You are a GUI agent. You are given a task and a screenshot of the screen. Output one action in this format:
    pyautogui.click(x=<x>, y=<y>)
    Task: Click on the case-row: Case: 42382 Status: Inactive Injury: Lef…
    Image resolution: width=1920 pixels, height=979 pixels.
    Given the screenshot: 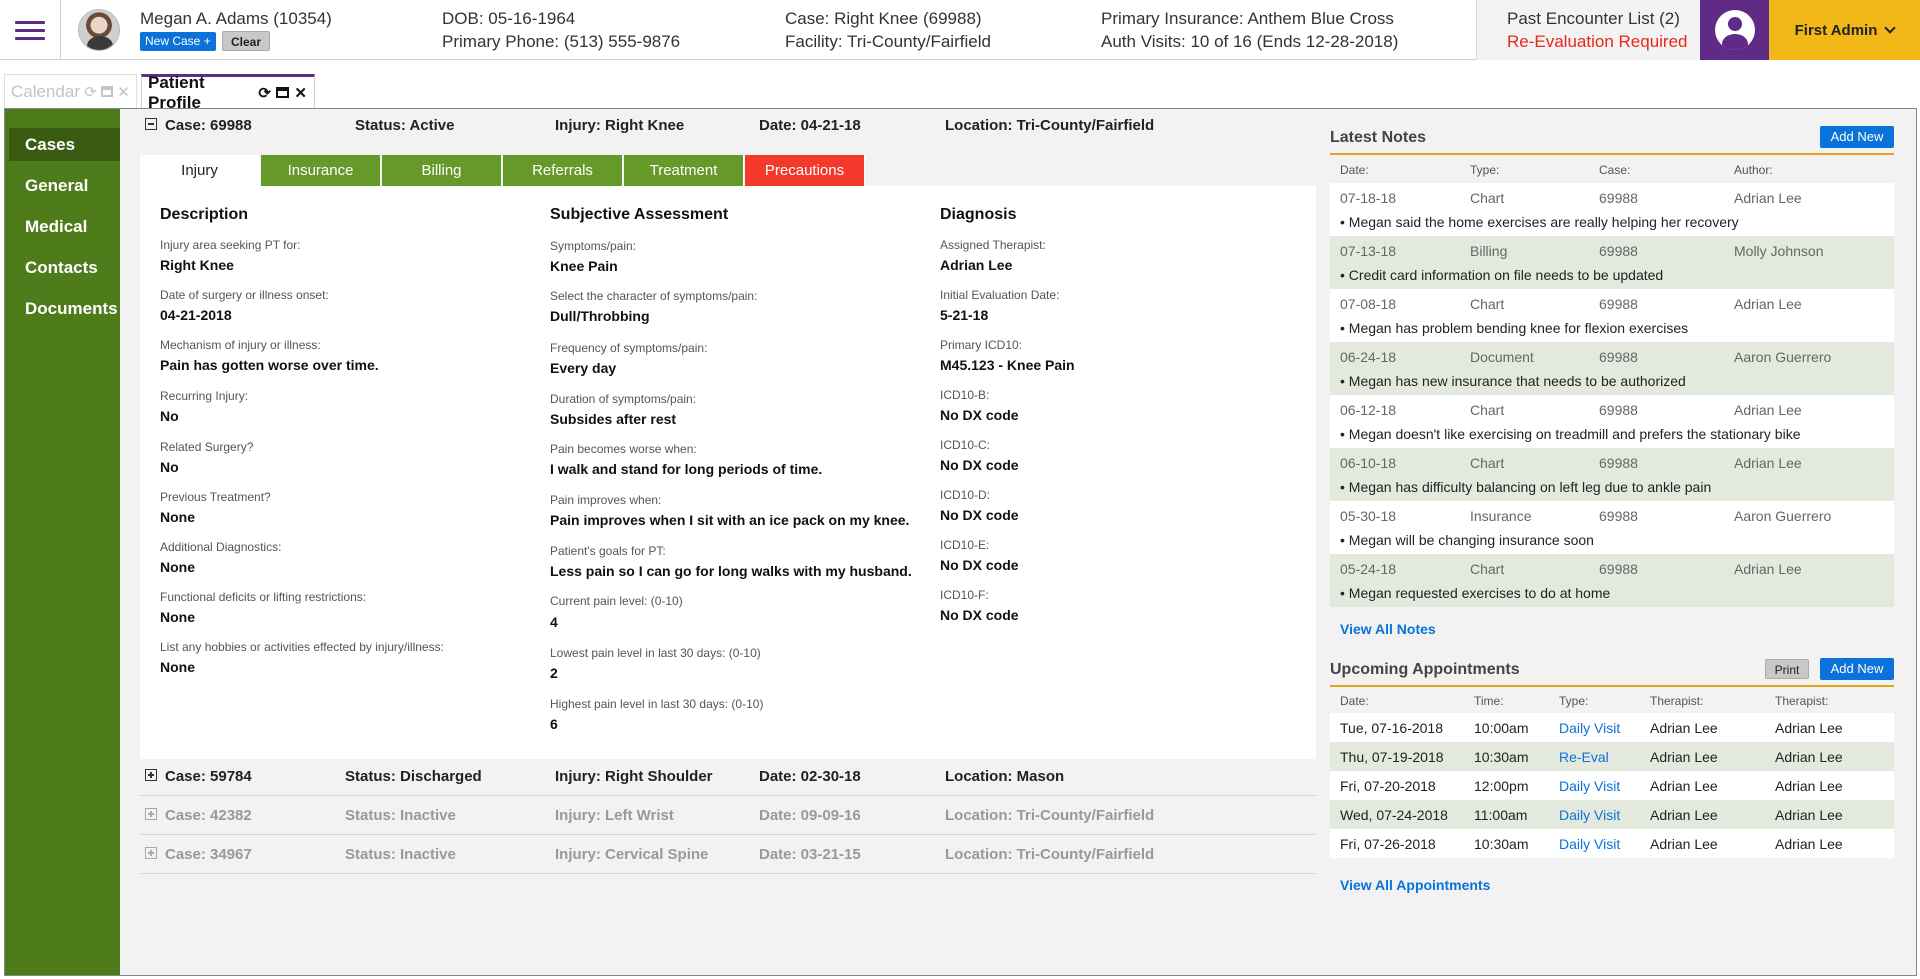 What is the action you would take?
    pyautogui.click(x=728, y=816)
    